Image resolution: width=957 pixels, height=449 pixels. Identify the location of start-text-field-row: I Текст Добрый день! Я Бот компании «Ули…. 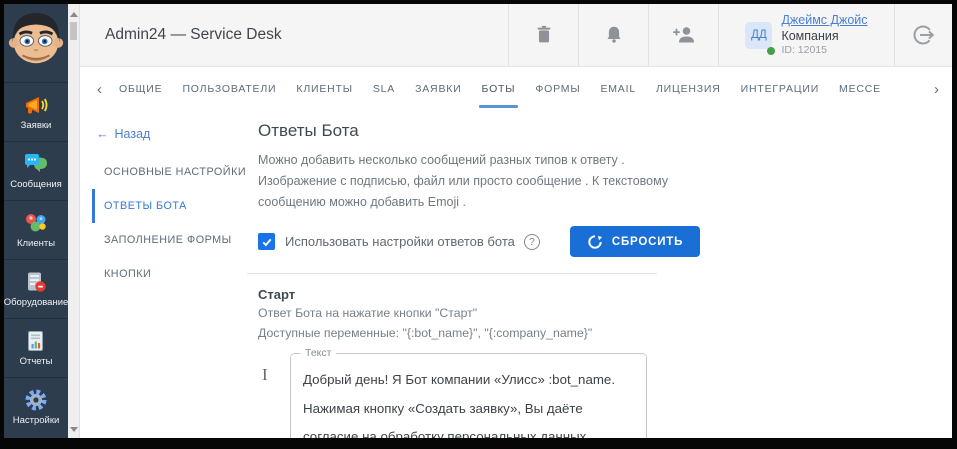
(595, 392).